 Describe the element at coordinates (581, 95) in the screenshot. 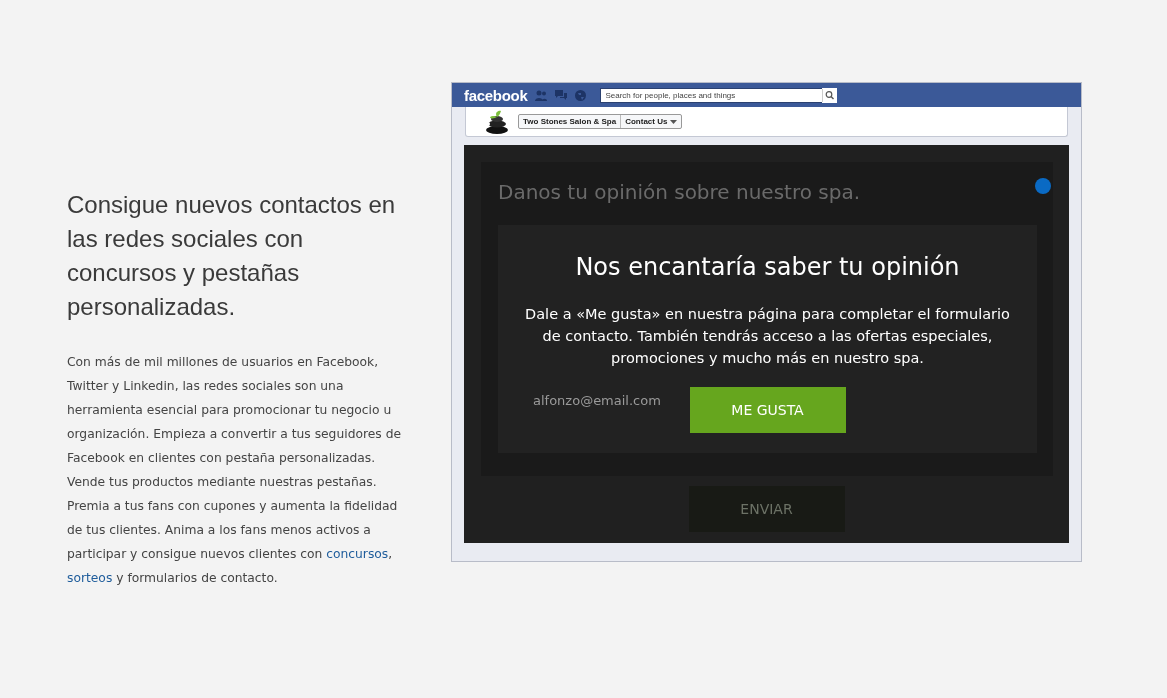

I see `globe-icon` at that location.